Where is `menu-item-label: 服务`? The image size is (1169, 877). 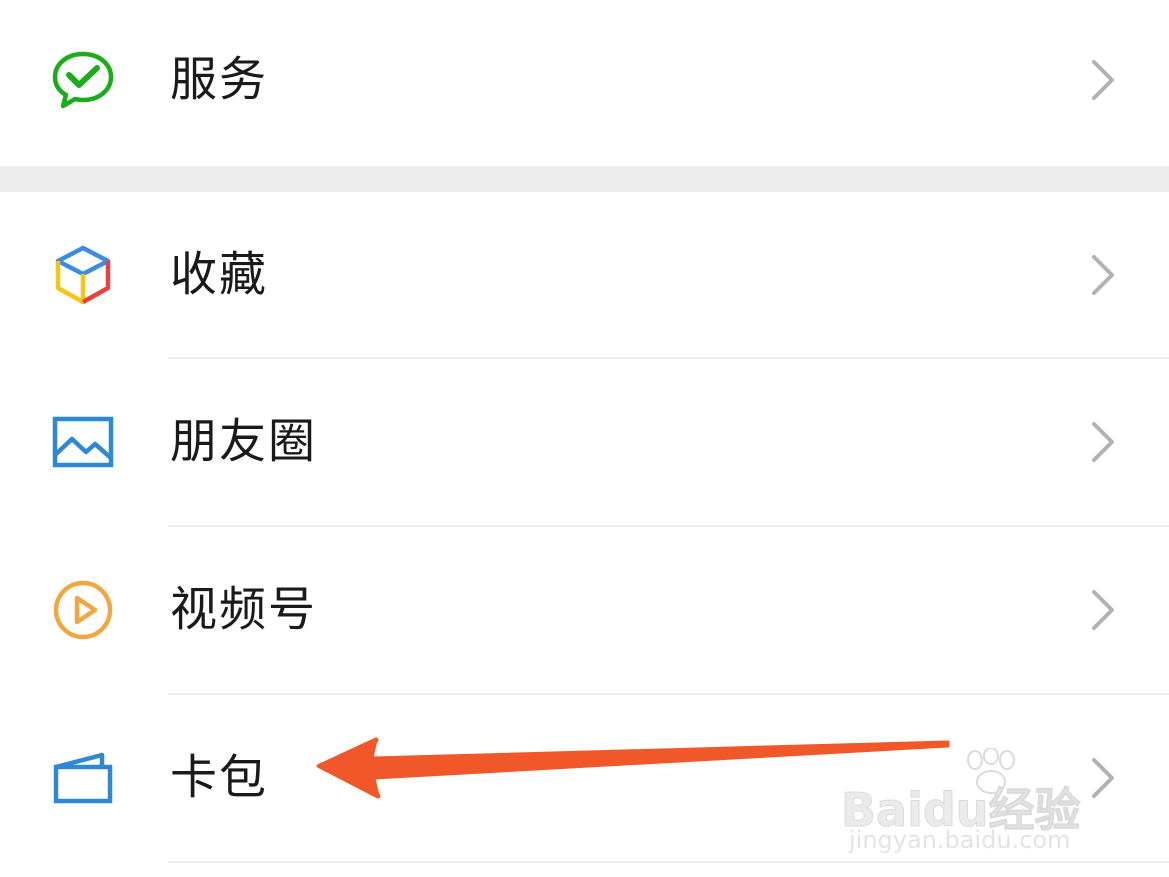 menu-item-label: 服务 is located at coordinates (219, 80).